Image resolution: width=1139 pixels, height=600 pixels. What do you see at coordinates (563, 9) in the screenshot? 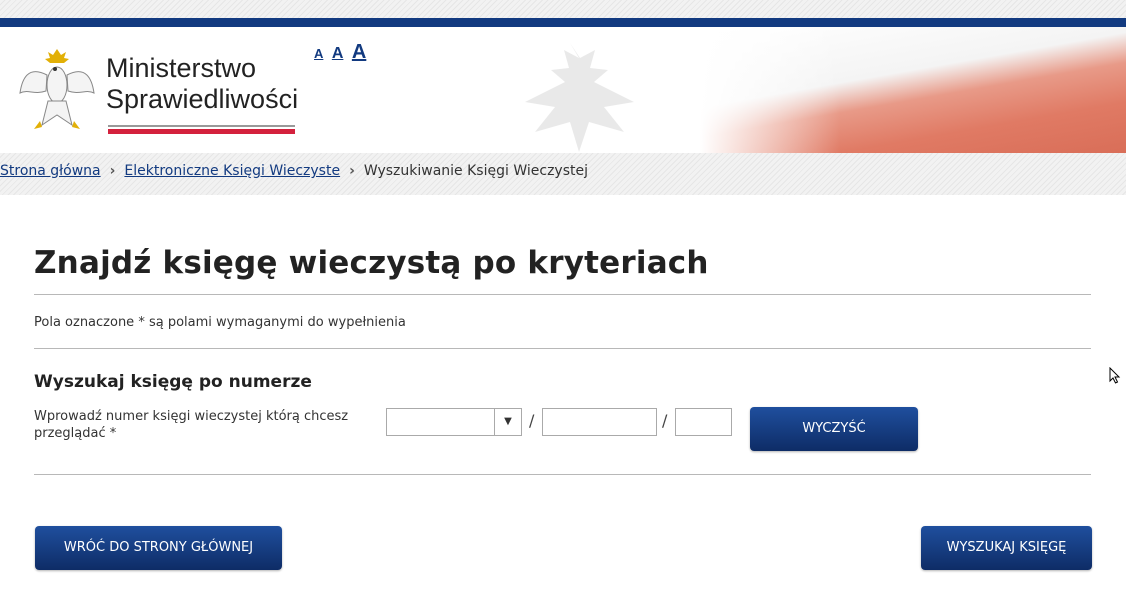
I see `top-strip` at bounding box center [563, 9].